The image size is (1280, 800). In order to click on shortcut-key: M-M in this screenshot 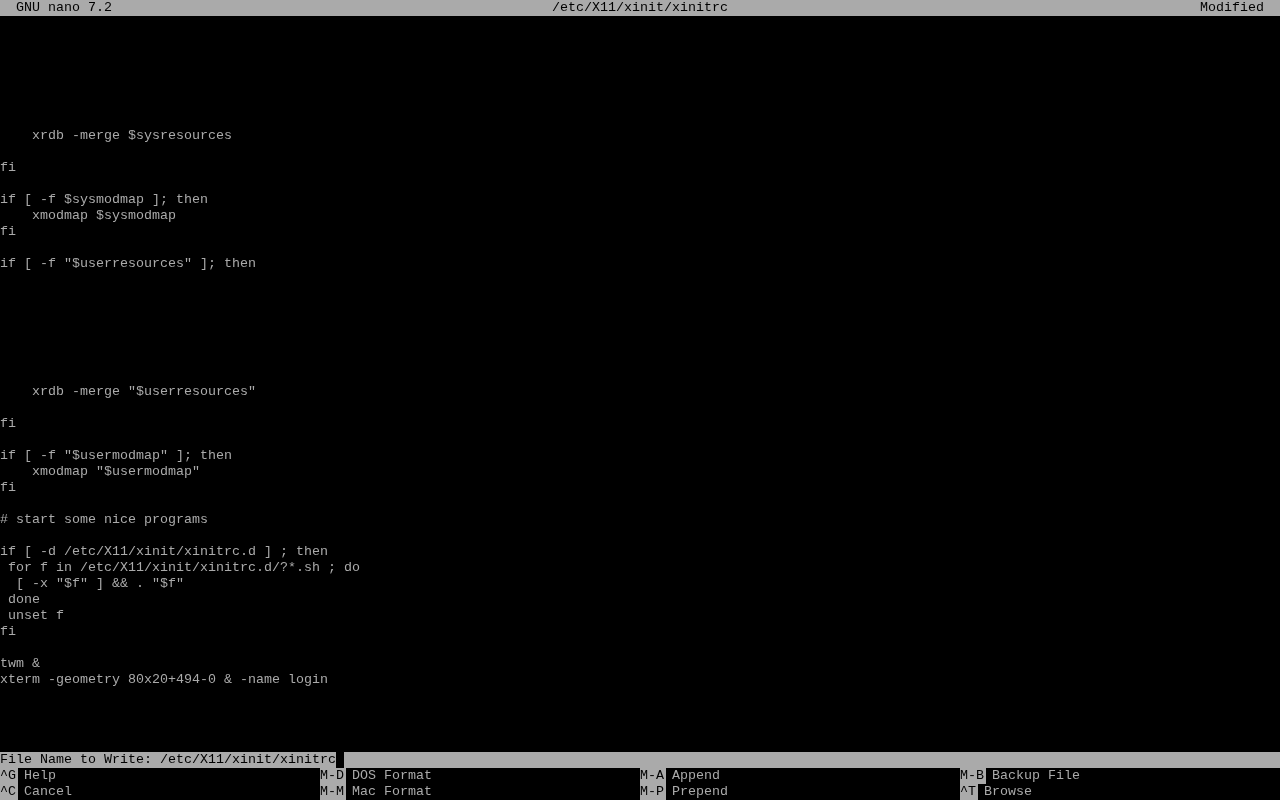, I will do `click(333, 792)`.